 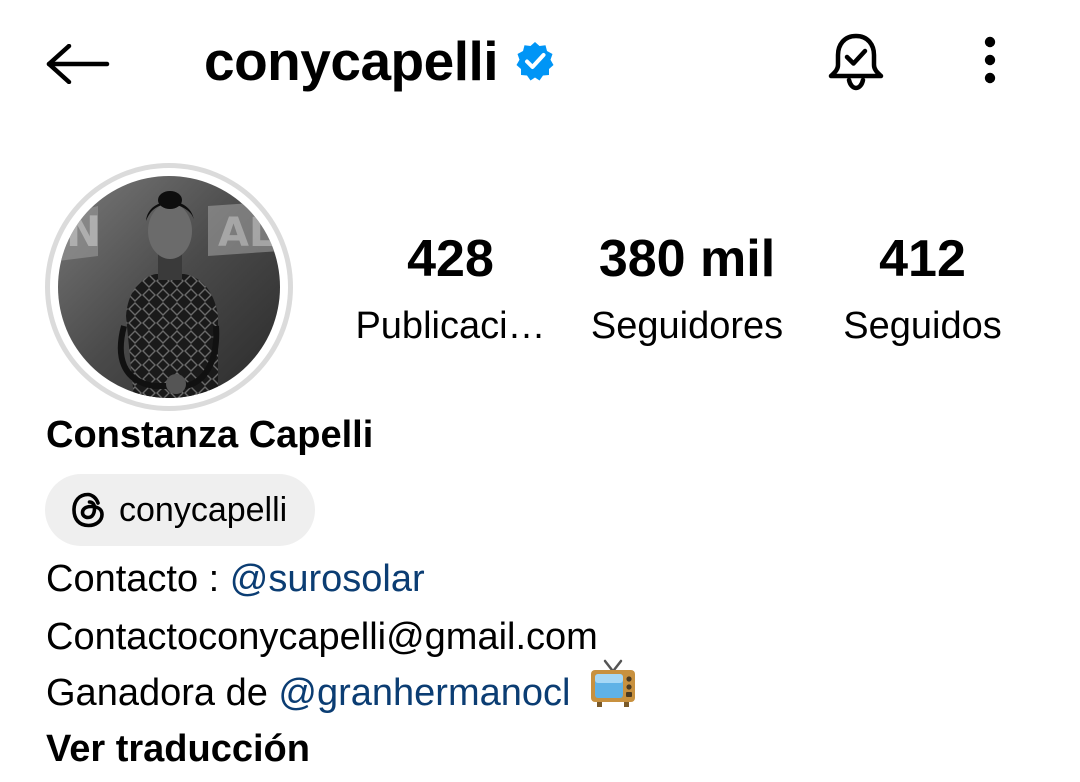 I want to click on more-options-button, so click(x=990, y=60).